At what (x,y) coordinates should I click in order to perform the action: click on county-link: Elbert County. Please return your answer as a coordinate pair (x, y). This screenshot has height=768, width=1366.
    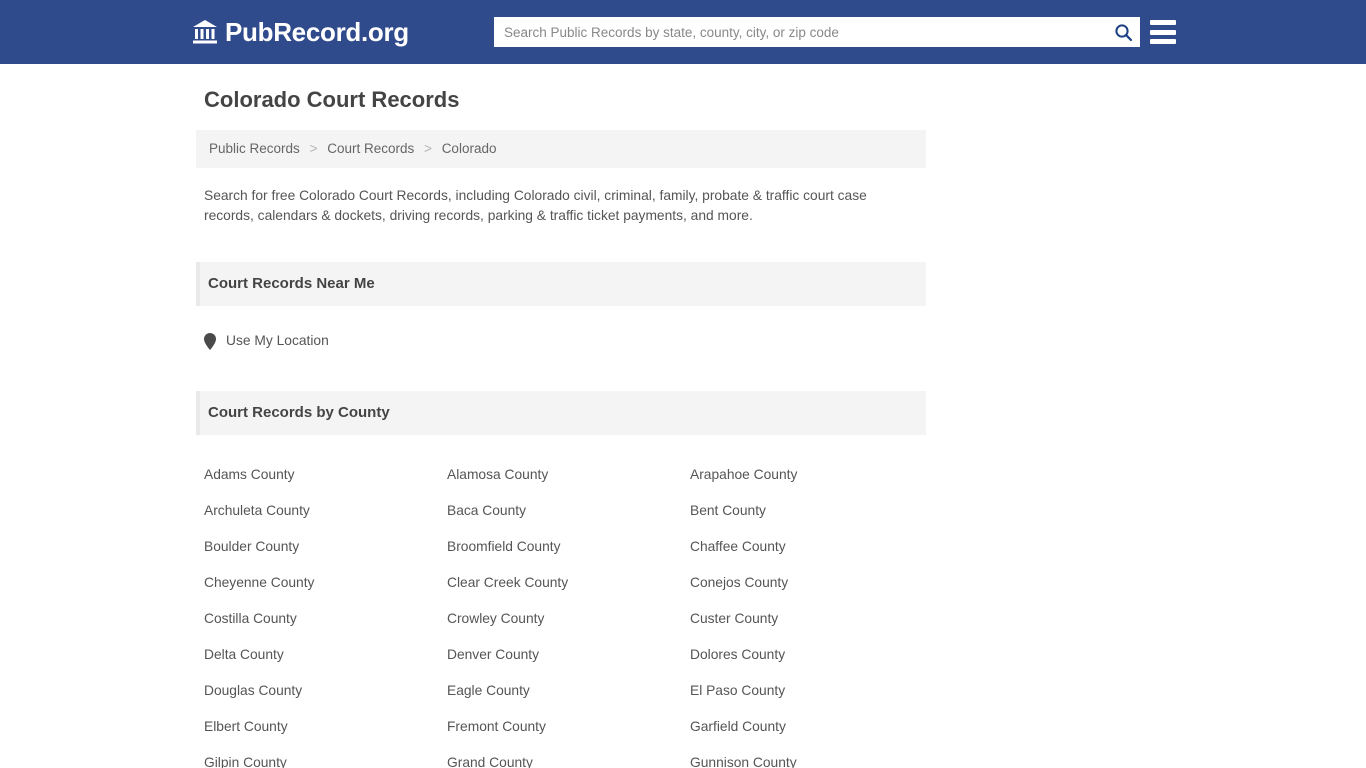
    Looking at the image, I should click on (325, 727).